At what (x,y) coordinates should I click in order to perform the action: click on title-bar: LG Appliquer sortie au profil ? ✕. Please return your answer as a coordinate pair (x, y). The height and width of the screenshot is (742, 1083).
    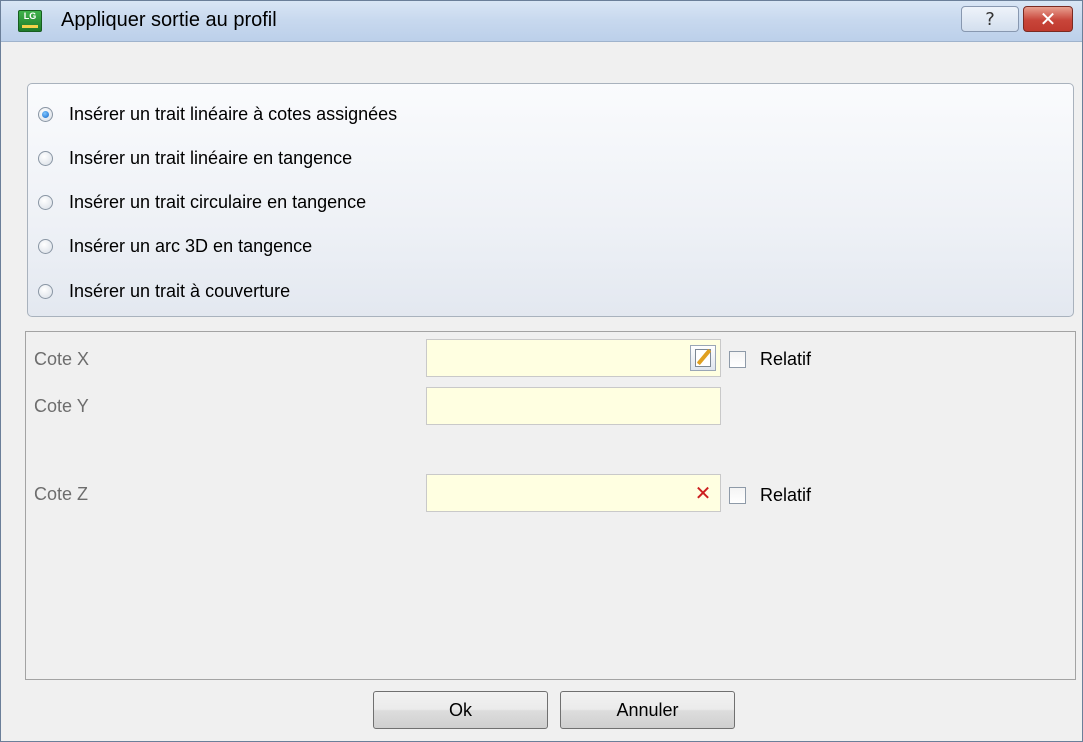
    Looking at the image, I should click on (541, 21).